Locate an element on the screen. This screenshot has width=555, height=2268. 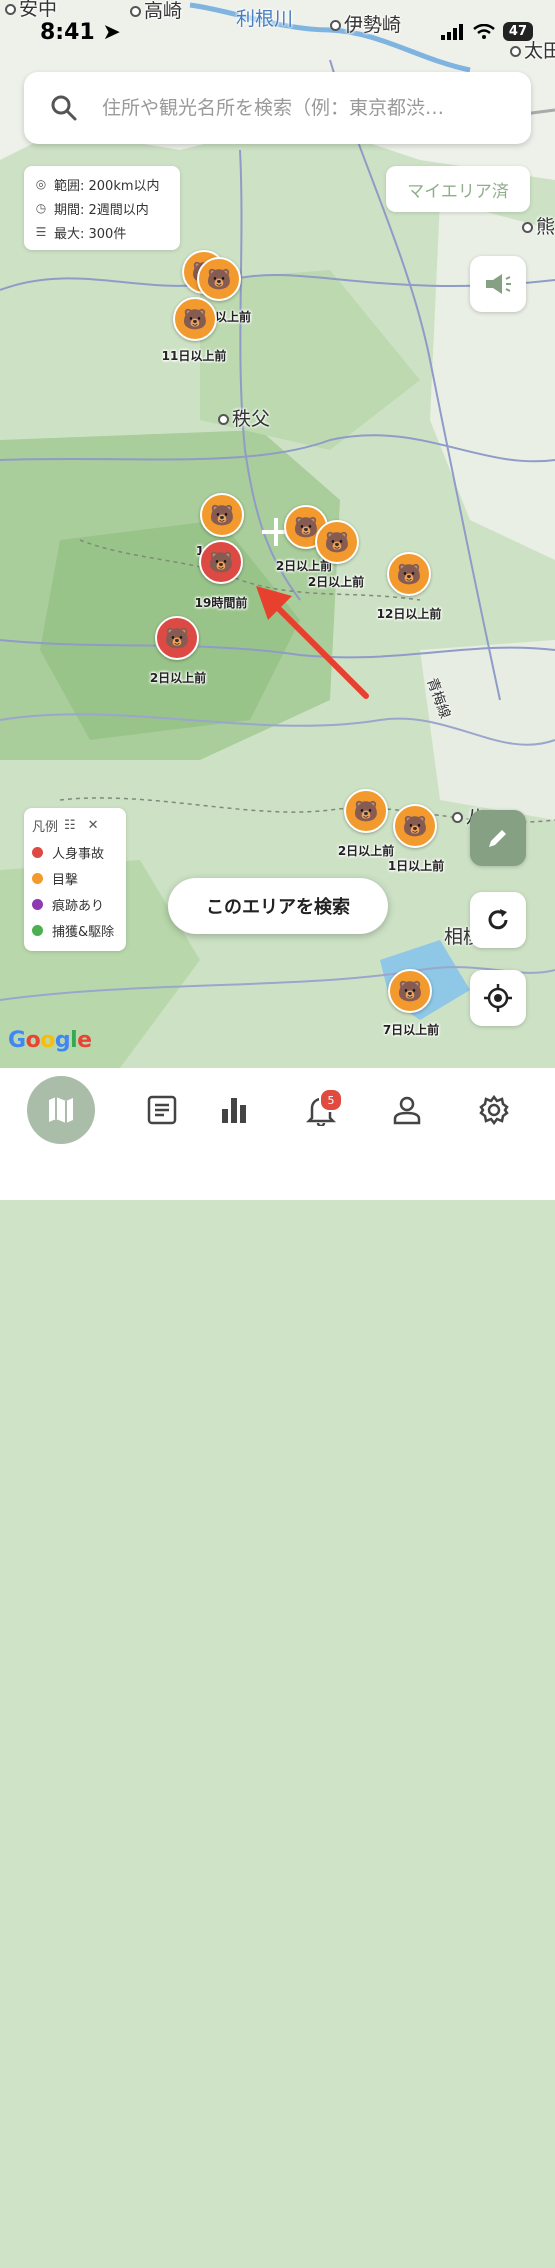
close-icon: ✕ is located at coordinates (93, 825).